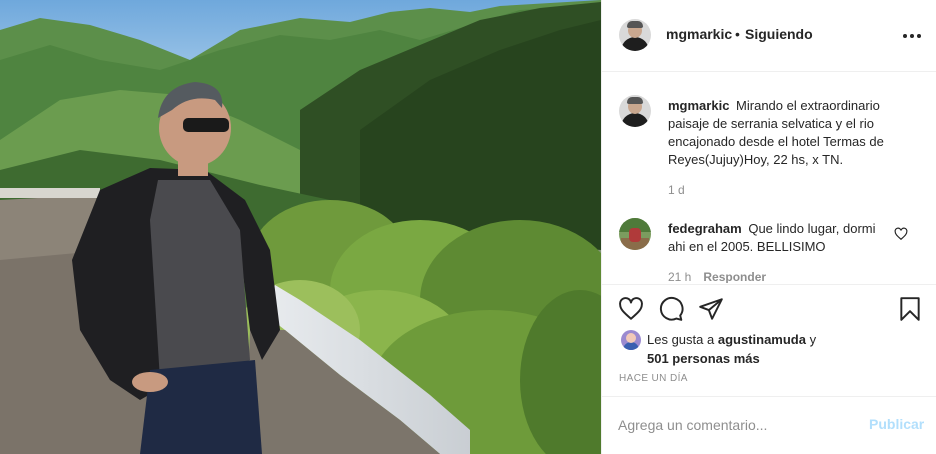 The image size is (936, 454). Describe the element at coordinates (711, 309) in the screenshot. I see `paper-plane-icon` at that location.